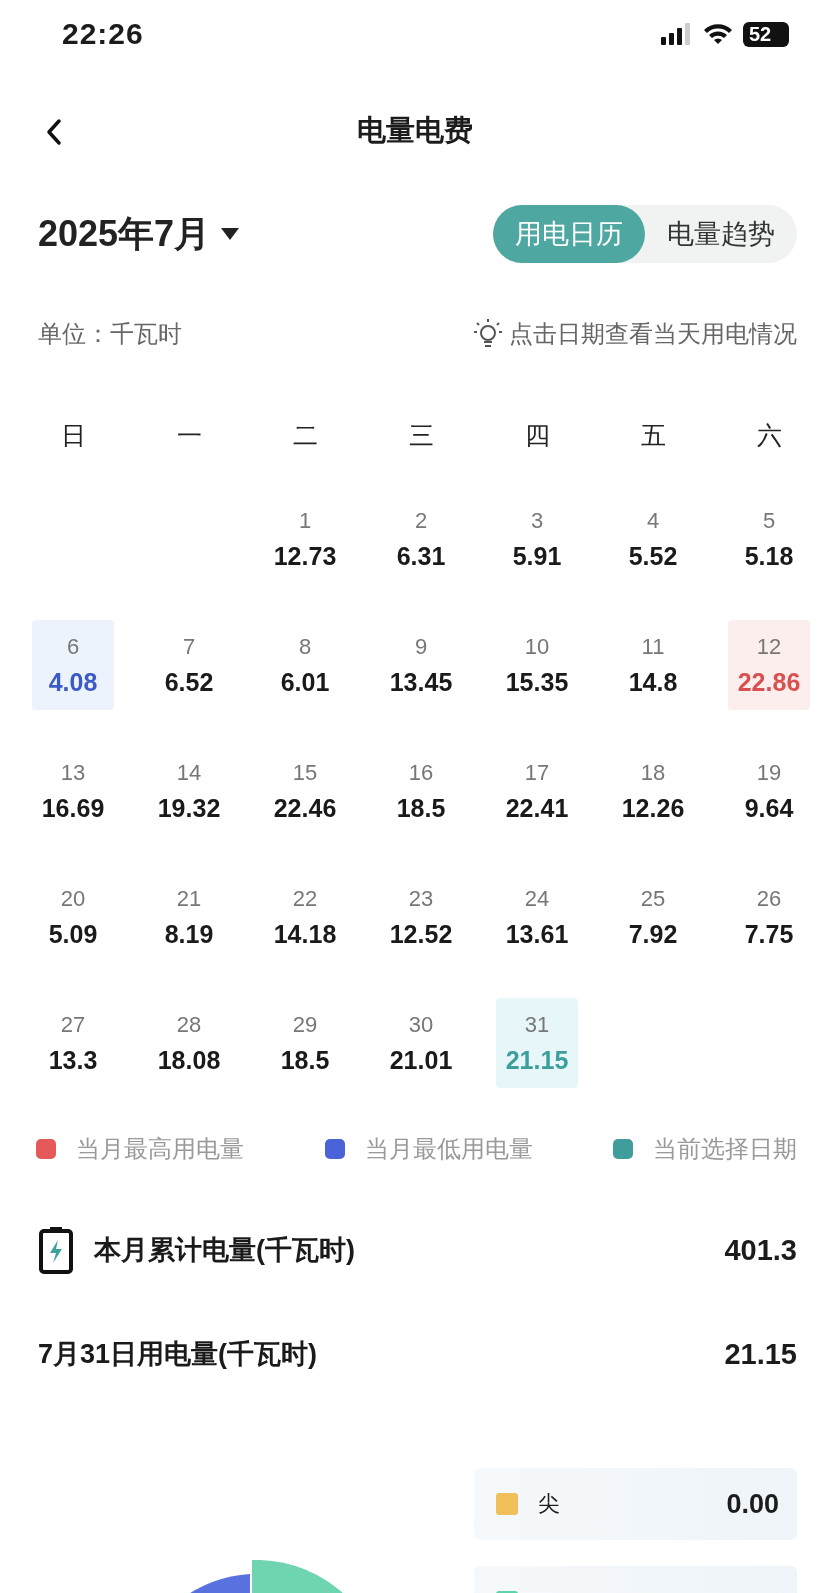 The image size is (829, 1593). I want to click on period-label: 尖, so click(549, 1504).